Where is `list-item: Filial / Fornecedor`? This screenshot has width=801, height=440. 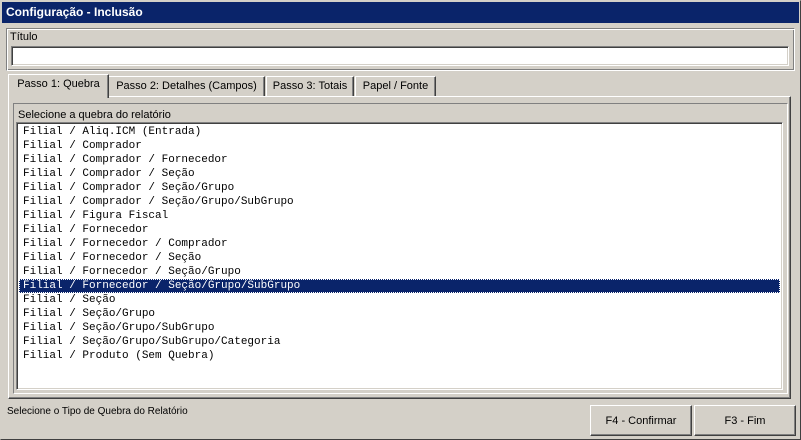 list-item: Filial / Fornecedor is located at coordinates (399, 230).